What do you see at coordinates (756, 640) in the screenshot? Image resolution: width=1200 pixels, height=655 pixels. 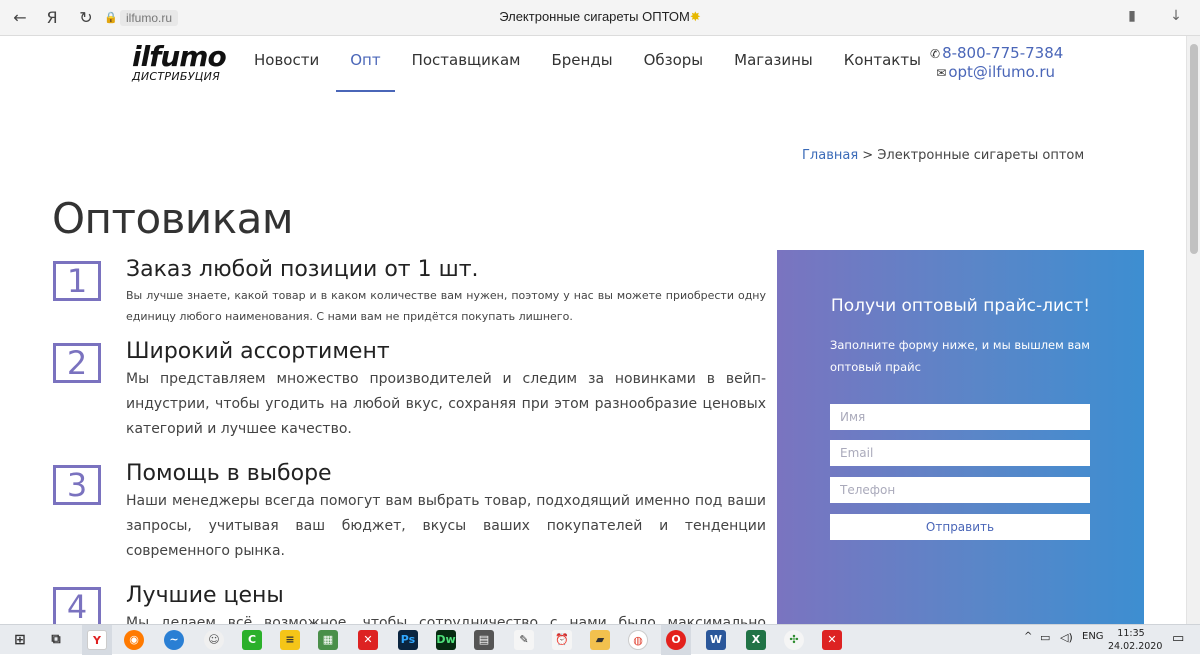 I see `excel-icon: X` at bounding box center [756, 640].